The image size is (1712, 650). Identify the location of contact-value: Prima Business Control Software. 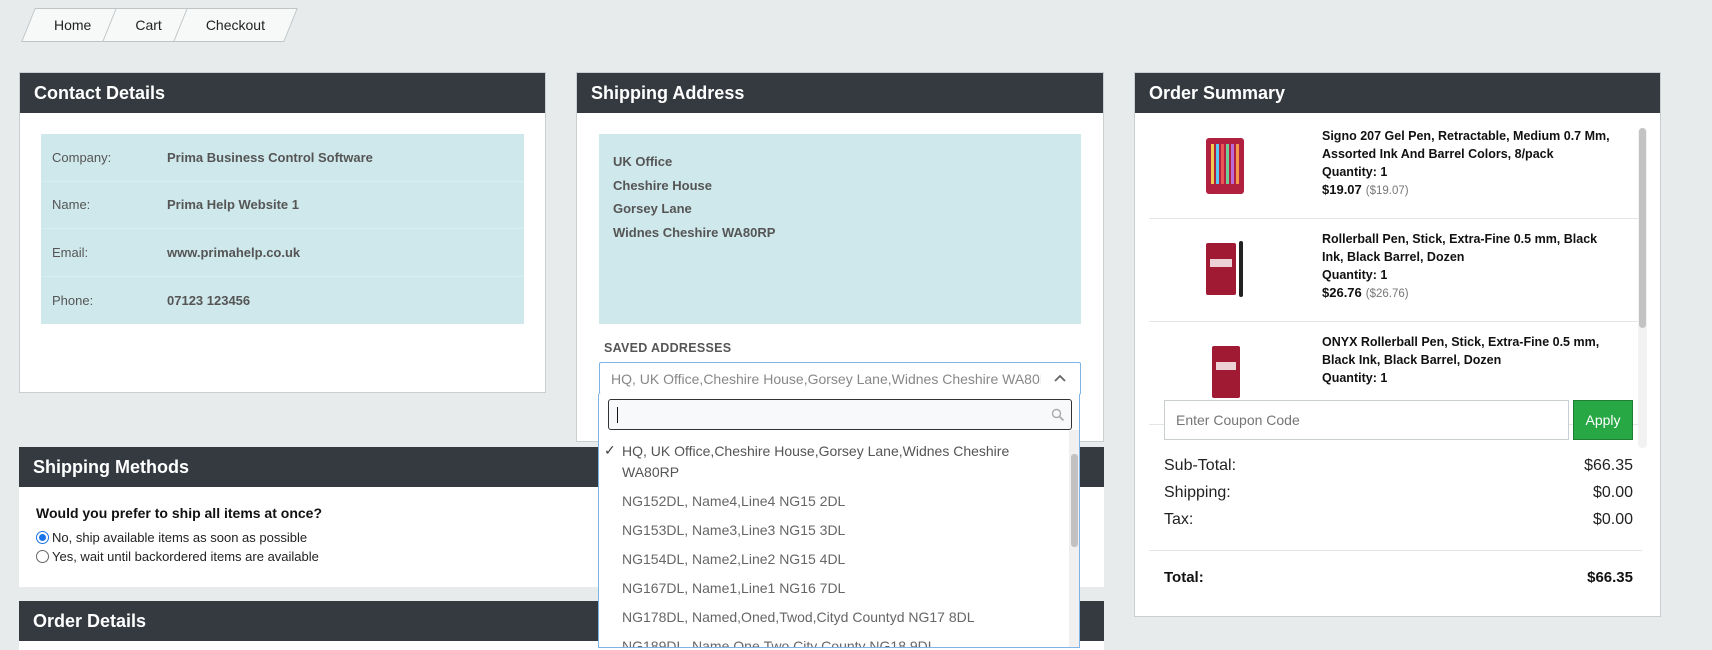
(270, 157).